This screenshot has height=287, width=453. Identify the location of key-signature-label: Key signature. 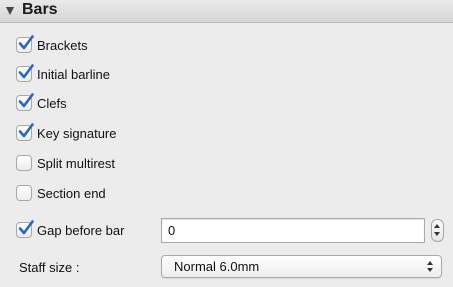
(77, 133).